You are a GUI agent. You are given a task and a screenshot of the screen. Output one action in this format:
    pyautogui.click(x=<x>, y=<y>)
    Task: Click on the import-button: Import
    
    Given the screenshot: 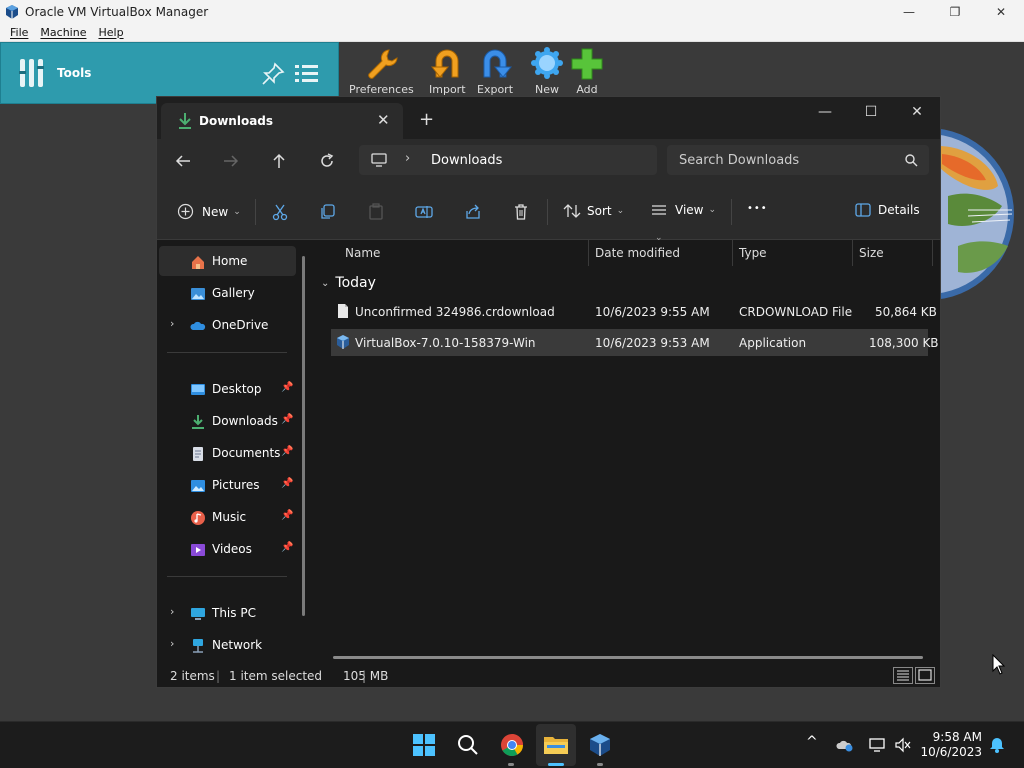 What is the action you would take?
    pyautogui.click(x=447, y=71)
    